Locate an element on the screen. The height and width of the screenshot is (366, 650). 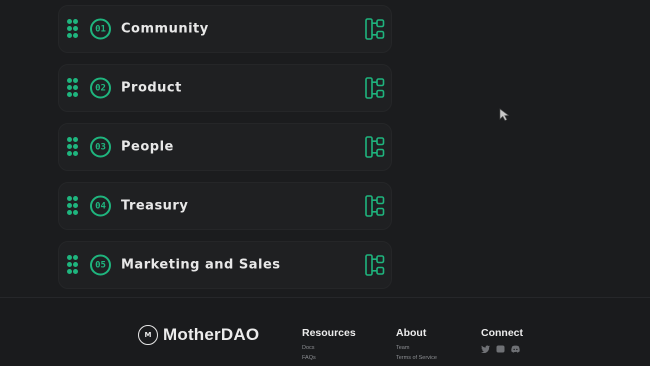
list-item-community: 01 Community is located at coordinates (225, 29).